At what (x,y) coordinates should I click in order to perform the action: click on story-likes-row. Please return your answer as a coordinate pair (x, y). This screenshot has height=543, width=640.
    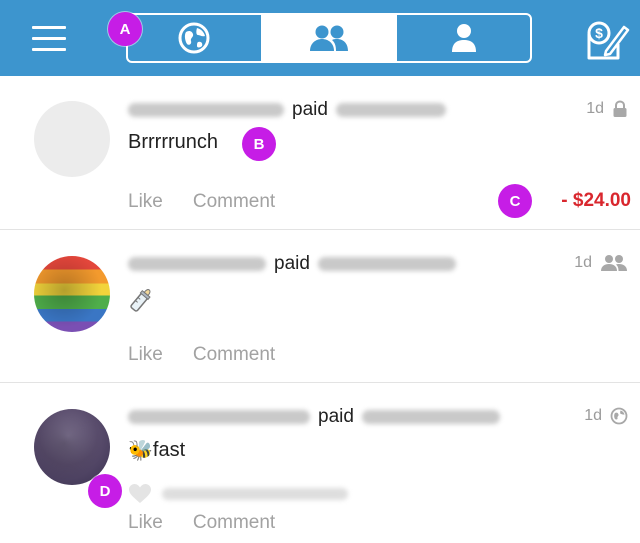
    Looking at the image, I should click on (238, 493).